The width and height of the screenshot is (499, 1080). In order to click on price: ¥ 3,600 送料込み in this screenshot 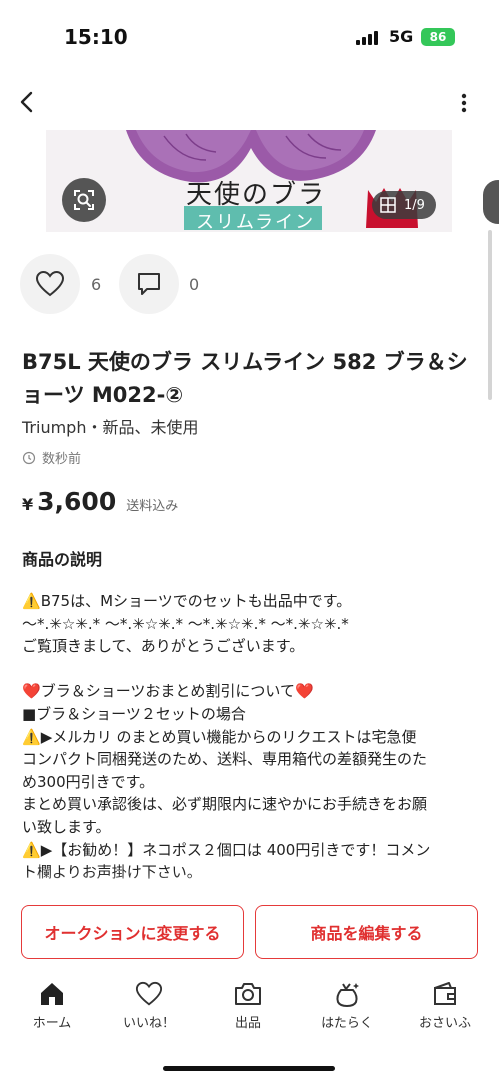, I will do `click(100, 501)`.